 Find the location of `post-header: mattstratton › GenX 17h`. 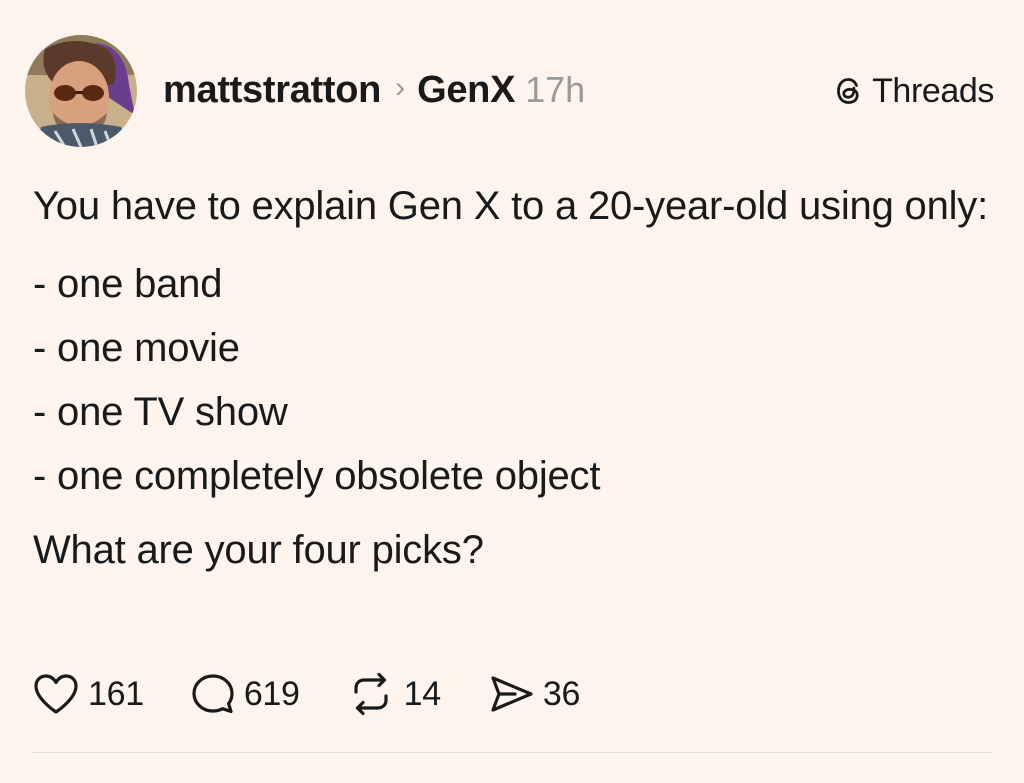

post-header: mattstratton › GenX 17h is located at coordinates (374, 90).